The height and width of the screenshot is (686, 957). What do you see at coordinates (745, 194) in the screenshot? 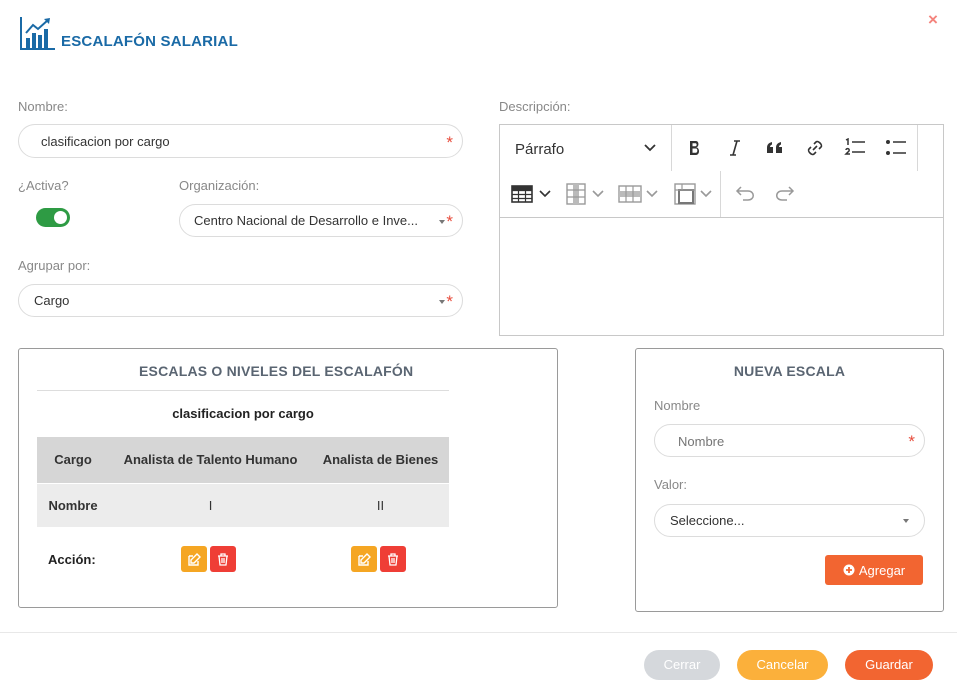
I see `undo-icon` at bounding box center [745, 194].